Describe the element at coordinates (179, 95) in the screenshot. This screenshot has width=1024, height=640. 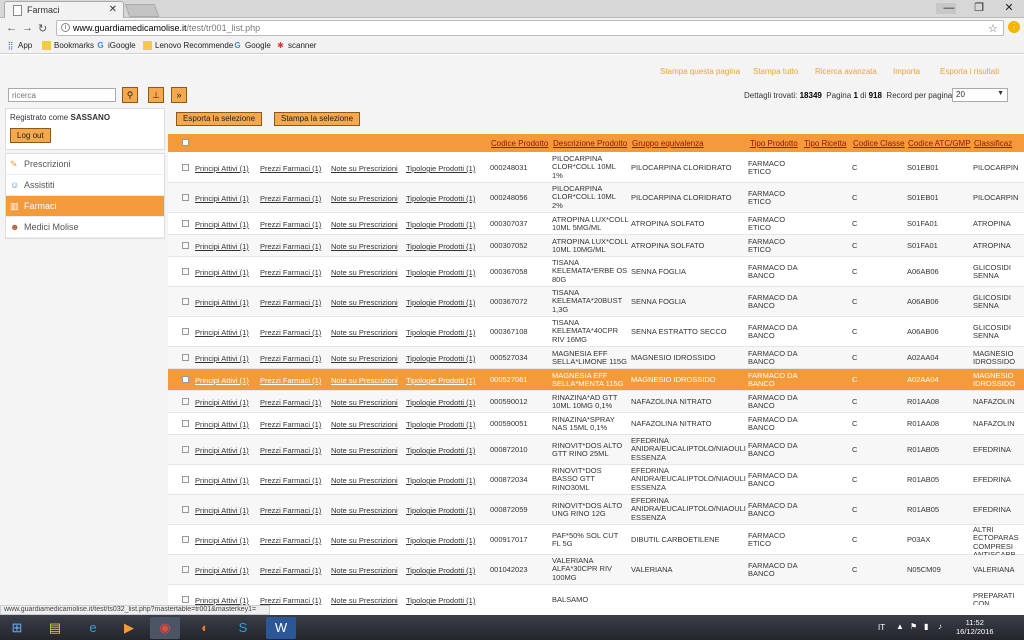
I see `expand-down-icon: »` at that location.